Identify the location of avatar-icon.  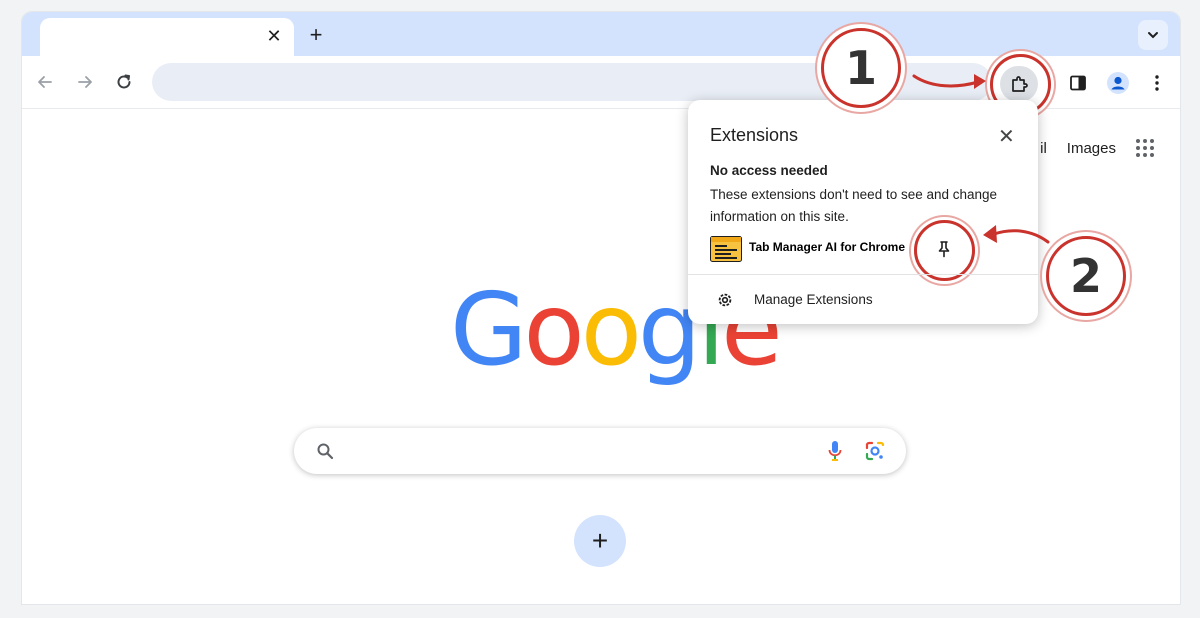
(1118, 83).